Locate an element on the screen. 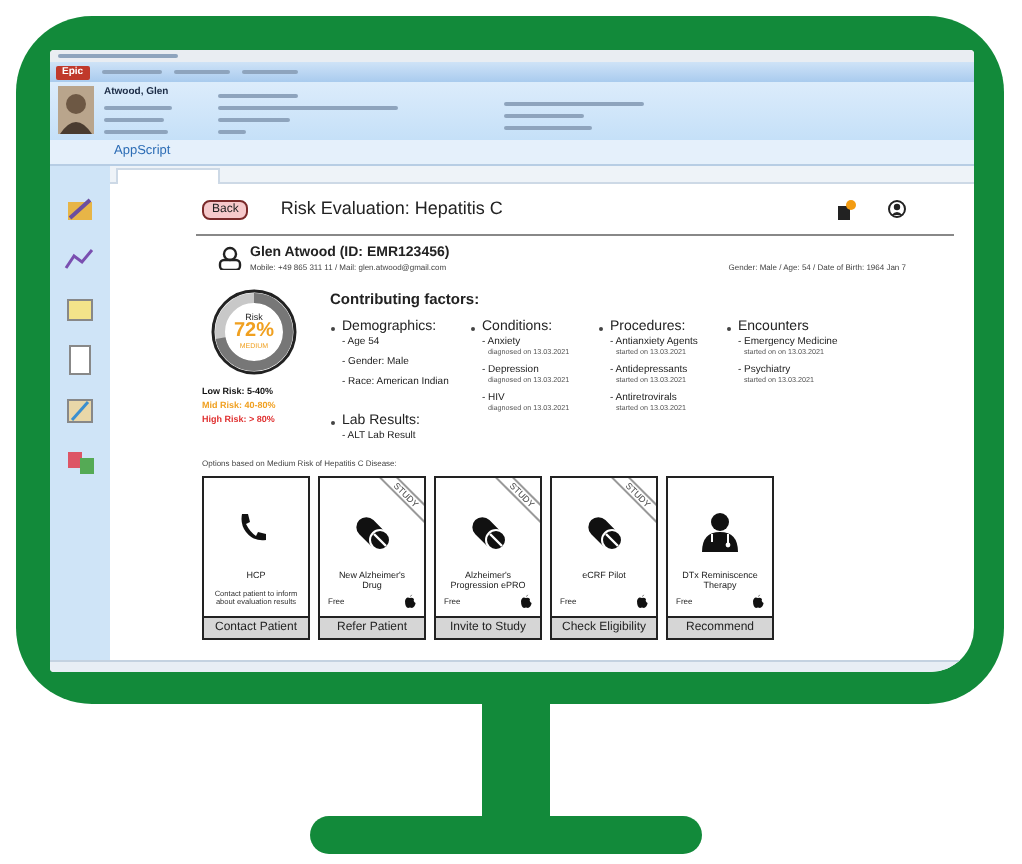  doctor-icon is located at coordinates (720, 531).